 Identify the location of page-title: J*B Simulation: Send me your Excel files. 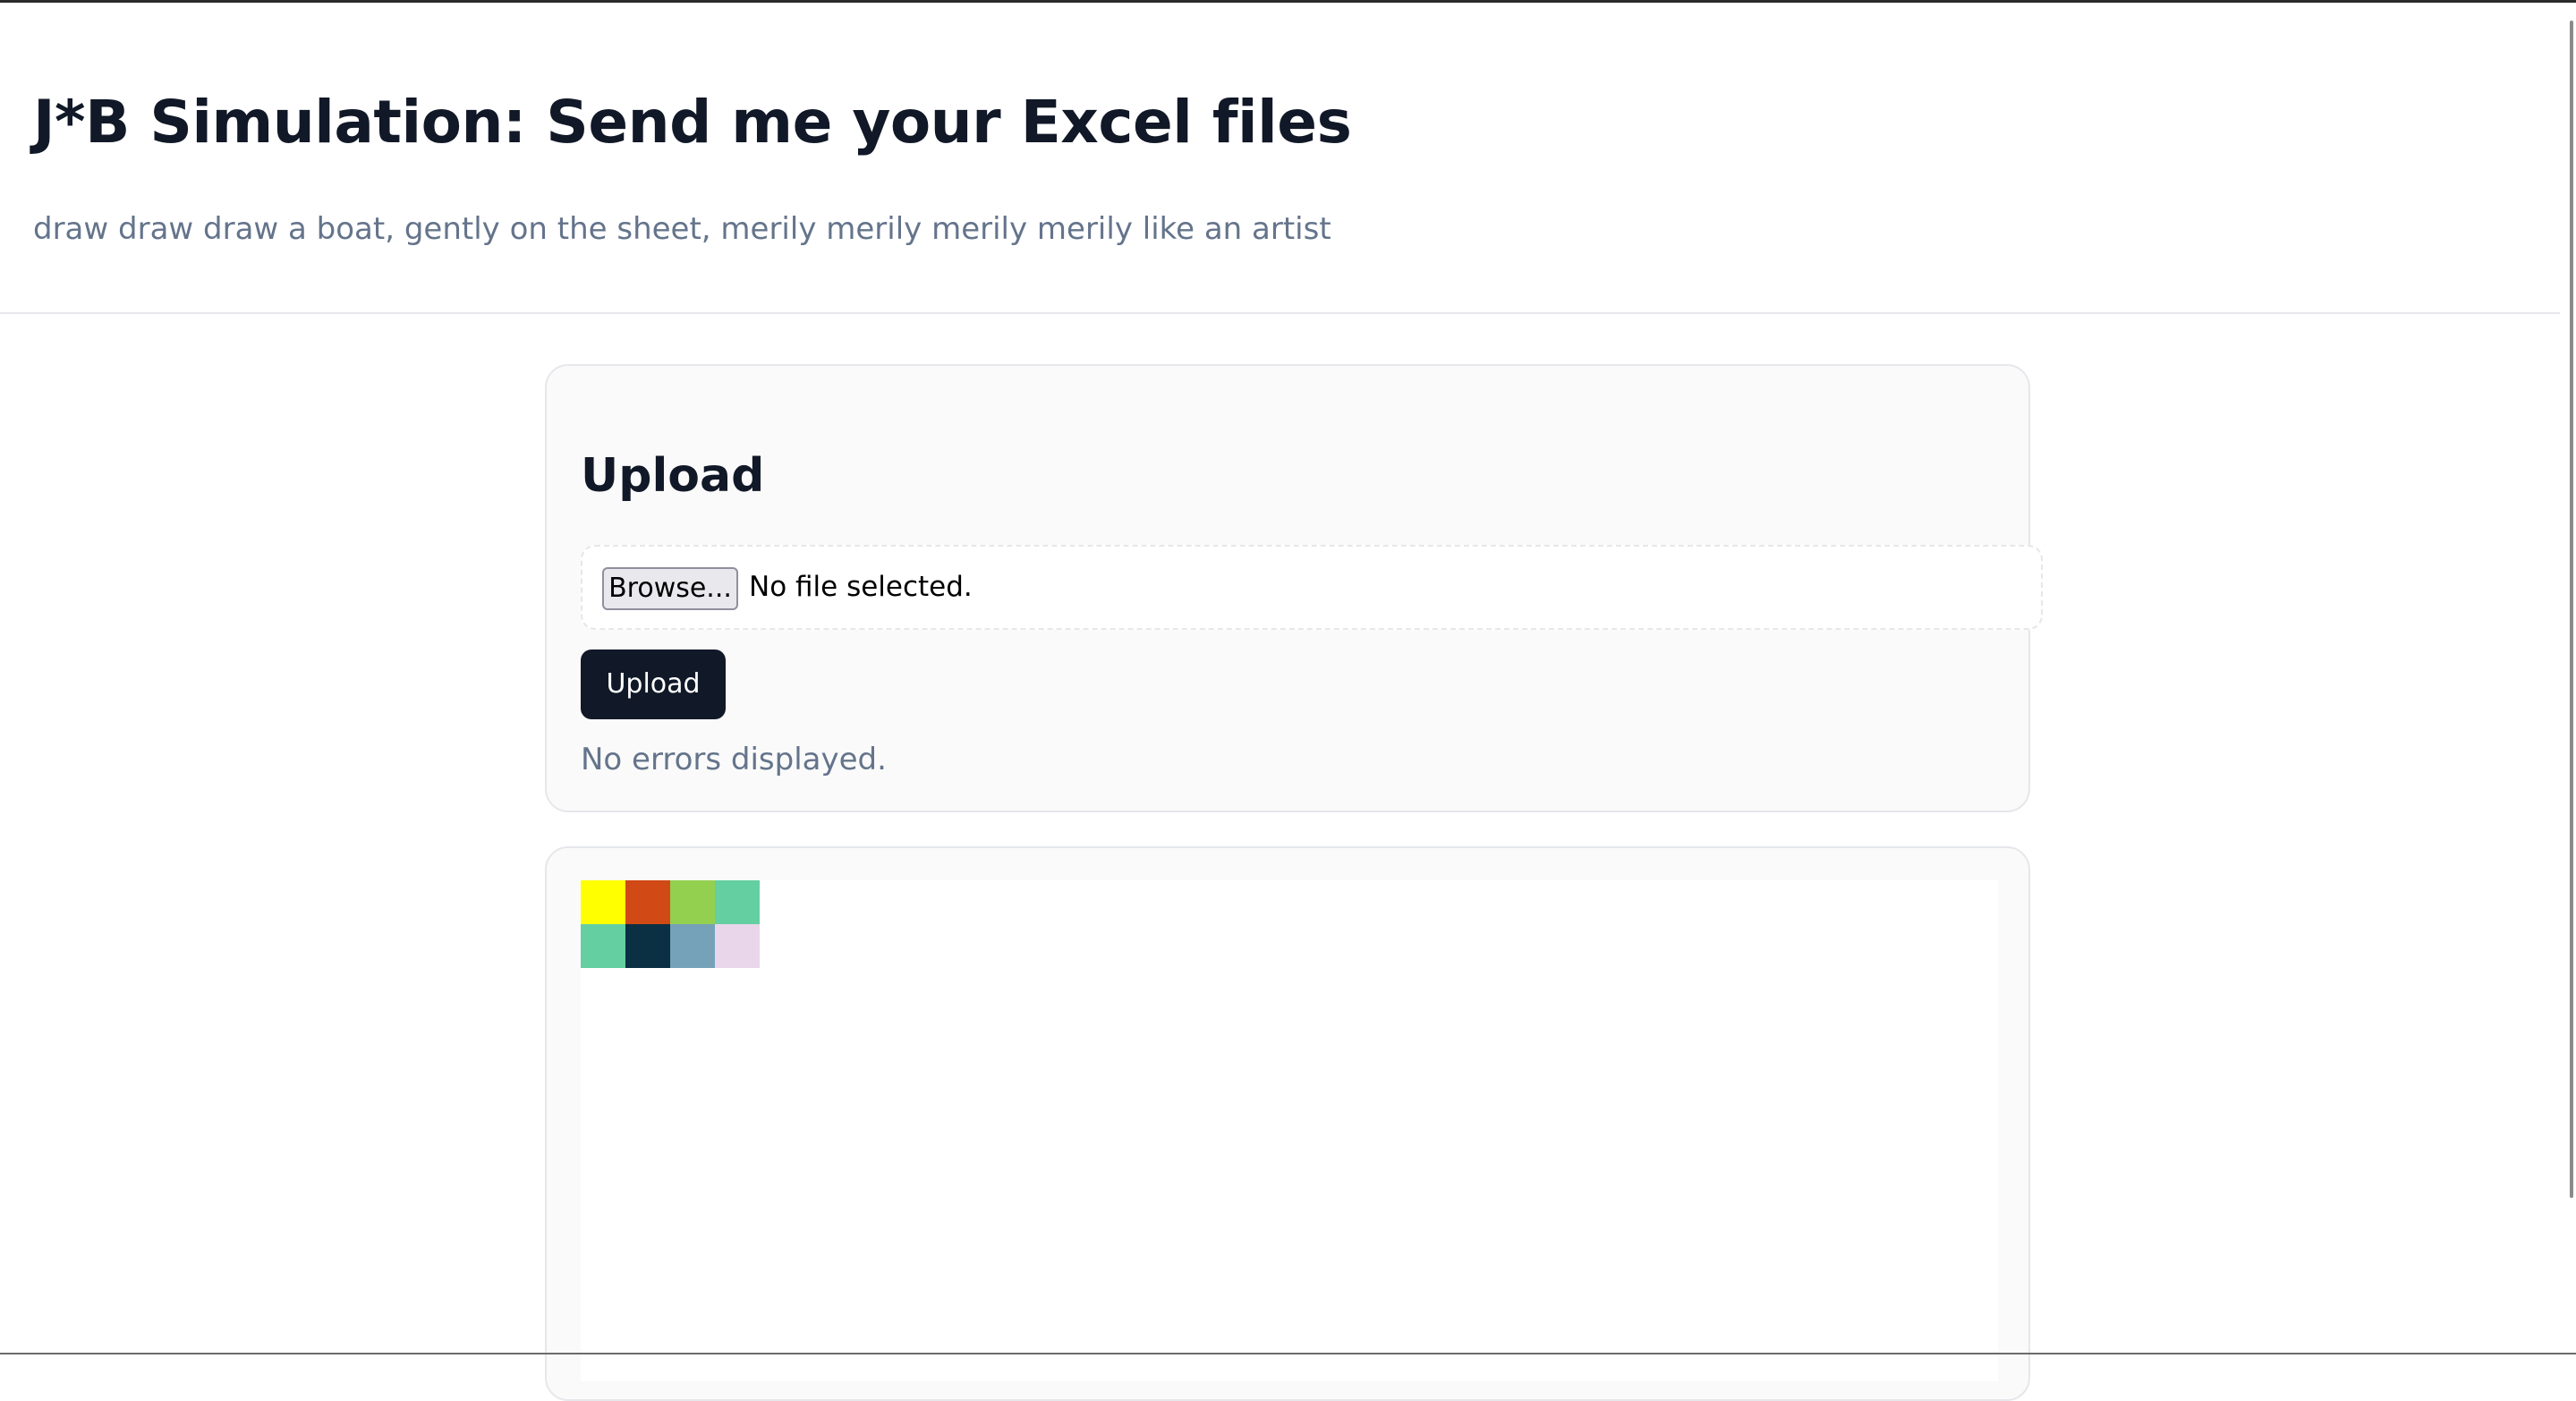
(692, 122).